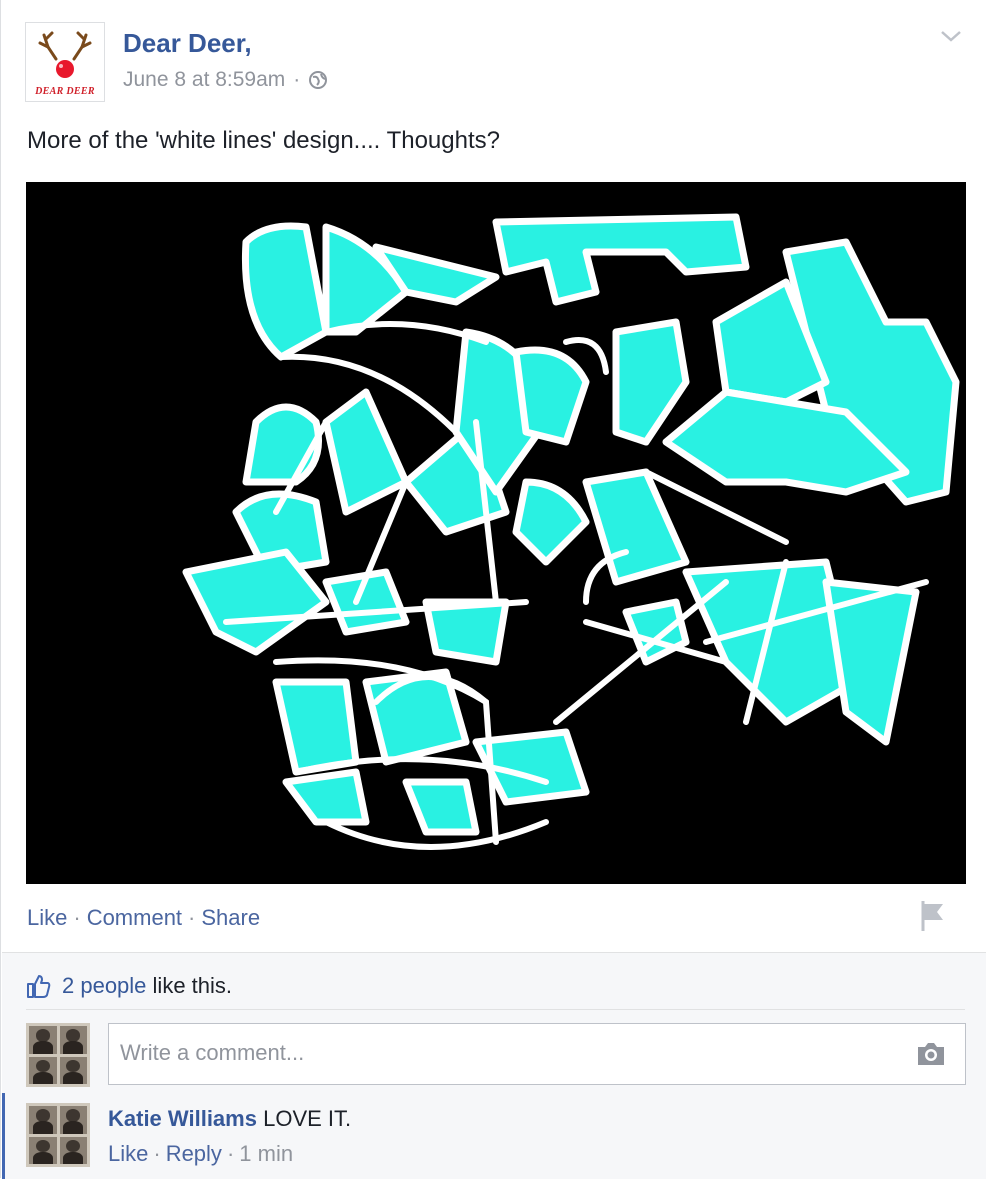 This screenshot has height=1179, width=986. What do you see at coordinates (932, 915) in the screenshot?
I see `flag-icon` at bounding box center [932, 915].